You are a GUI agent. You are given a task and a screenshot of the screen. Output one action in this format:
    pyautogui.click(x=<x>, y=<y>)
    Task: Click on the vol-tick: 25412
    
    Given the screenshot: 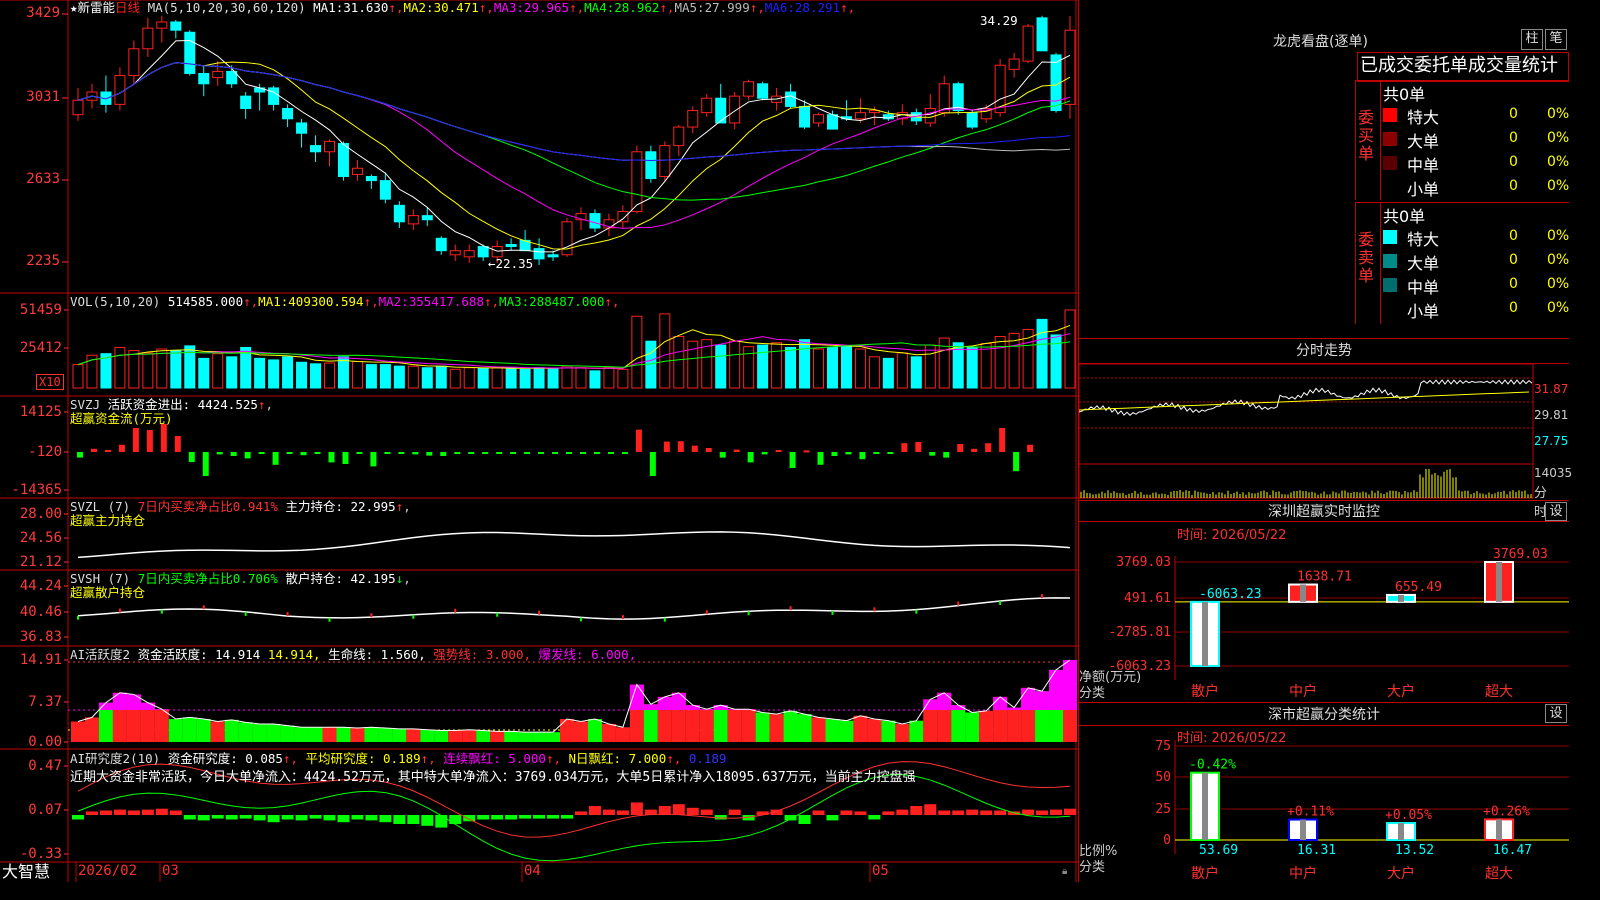 What is the action you would take?
    pyautogui.click(x=31, y=348)
    